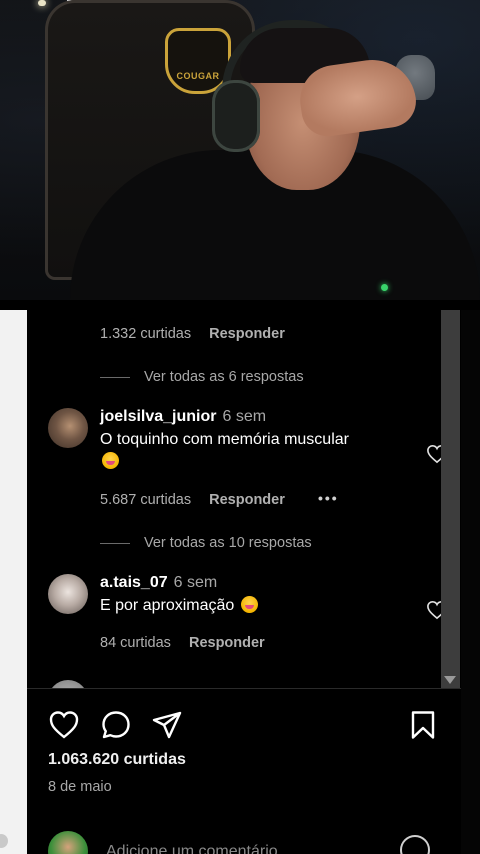 The height and width of the screenshot is (854, 480). What do you see at coordinates (248, 684) in the screenshot?
I see `comment-item-partial` at bounding box center [248, 684].